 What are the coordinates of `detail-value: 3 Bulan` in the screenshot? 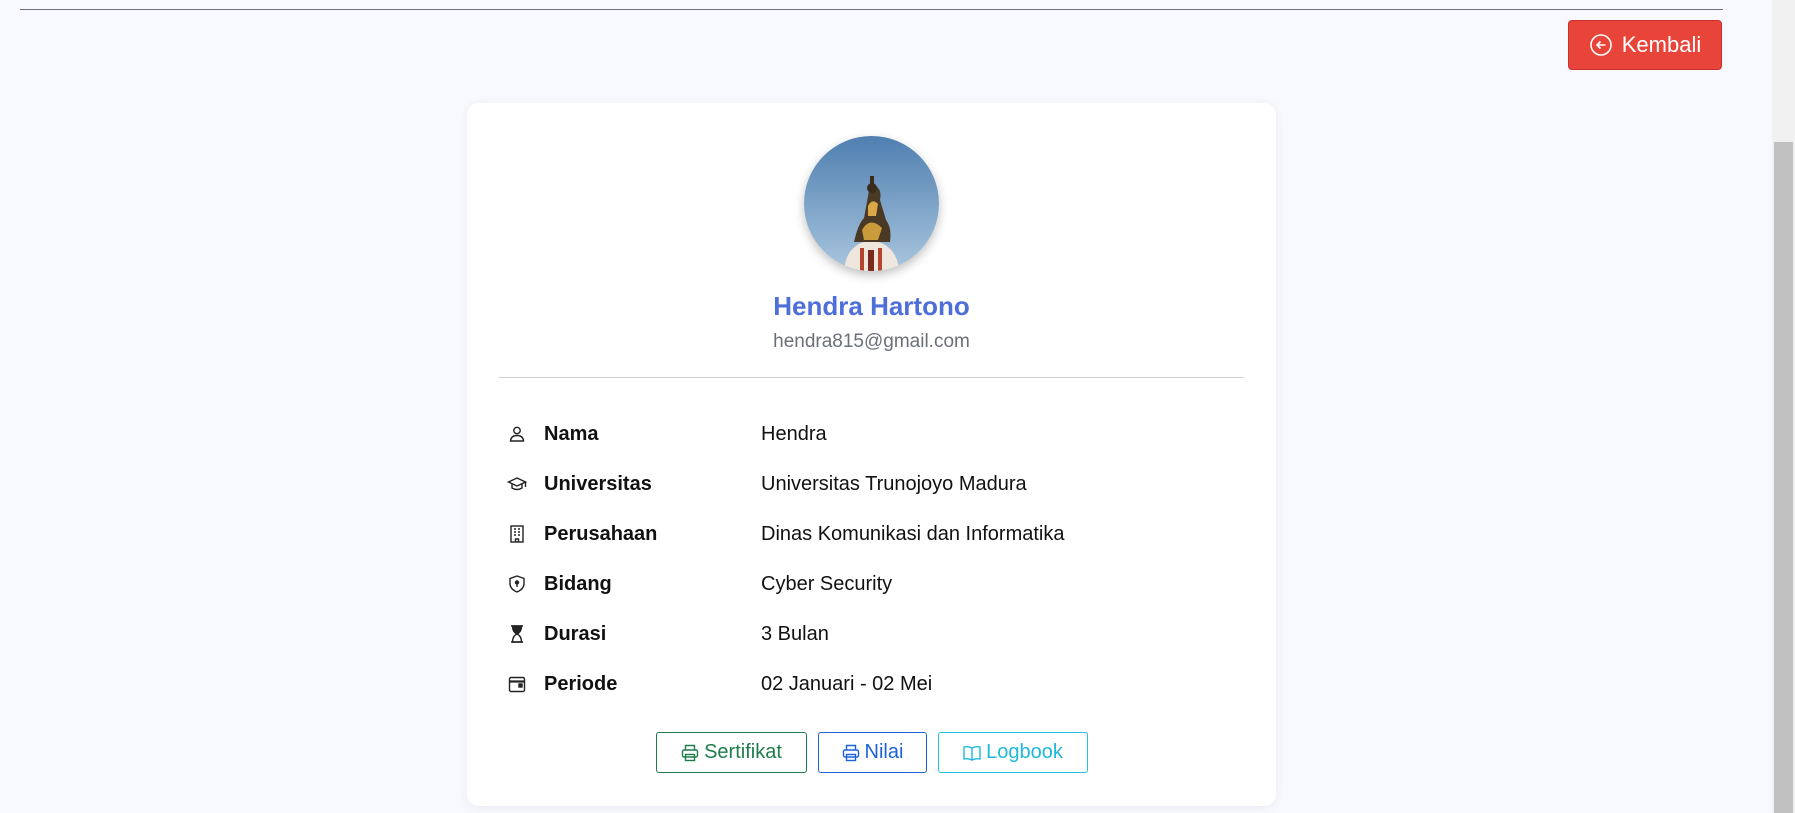 It's located at (795, 633).